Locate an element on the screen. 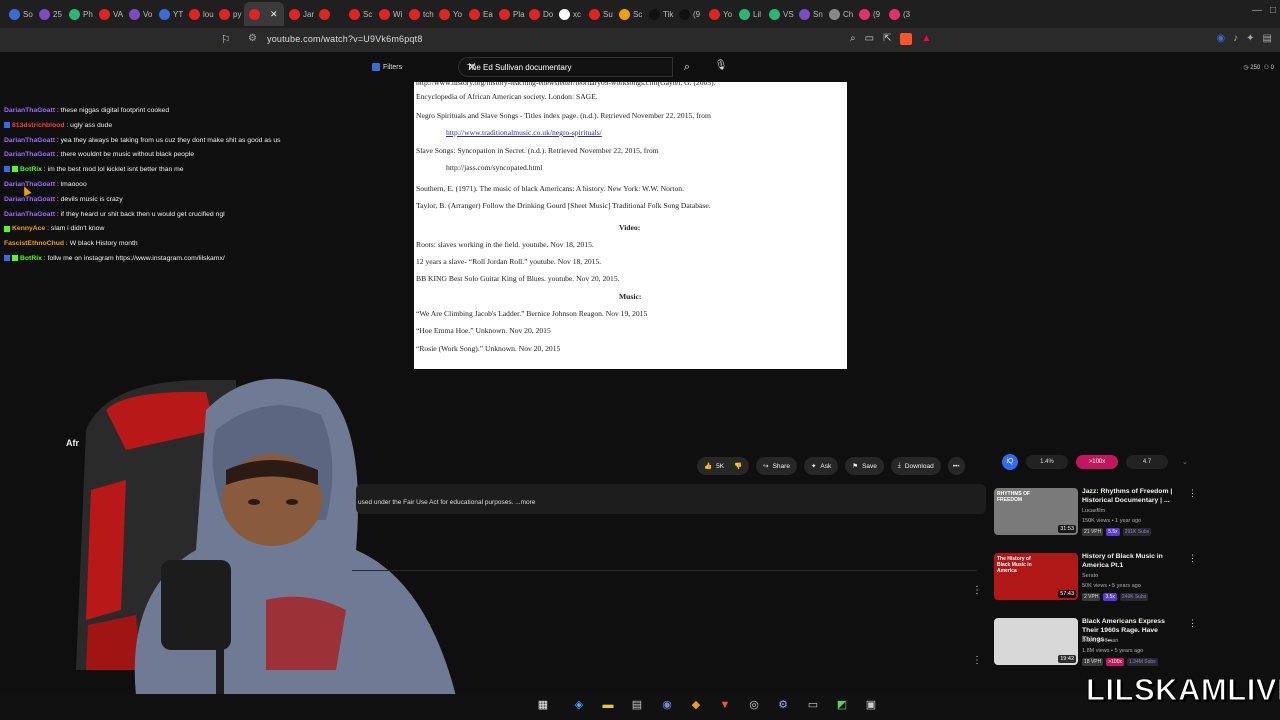  browser-tab: xc is located at coordinates (569, 14).